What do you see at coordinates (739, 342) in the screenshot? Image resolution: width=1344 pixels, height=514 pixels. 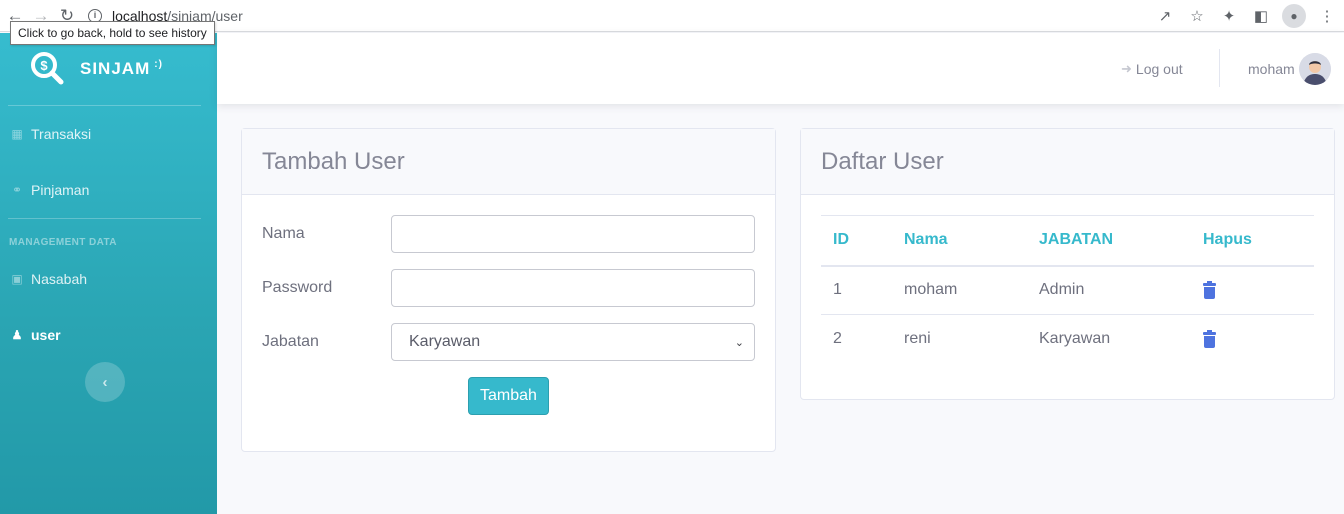 I see `chevron-down-icon: ⌄` at bounding box center [739, 342].